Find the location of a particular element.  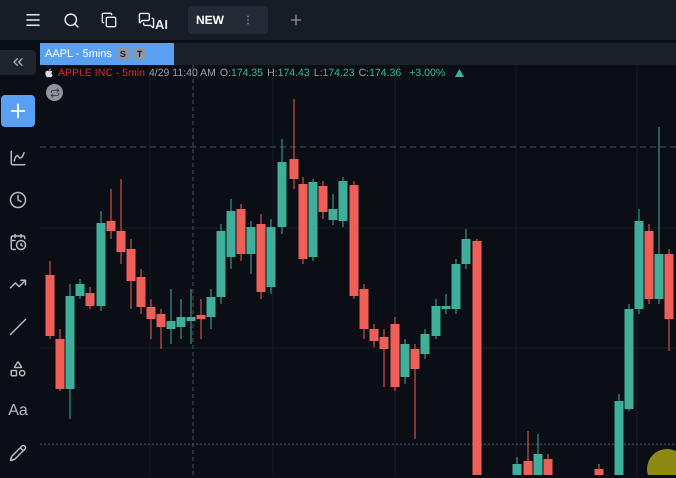

ohlc-label: L: is located at coordinates (318, 73).